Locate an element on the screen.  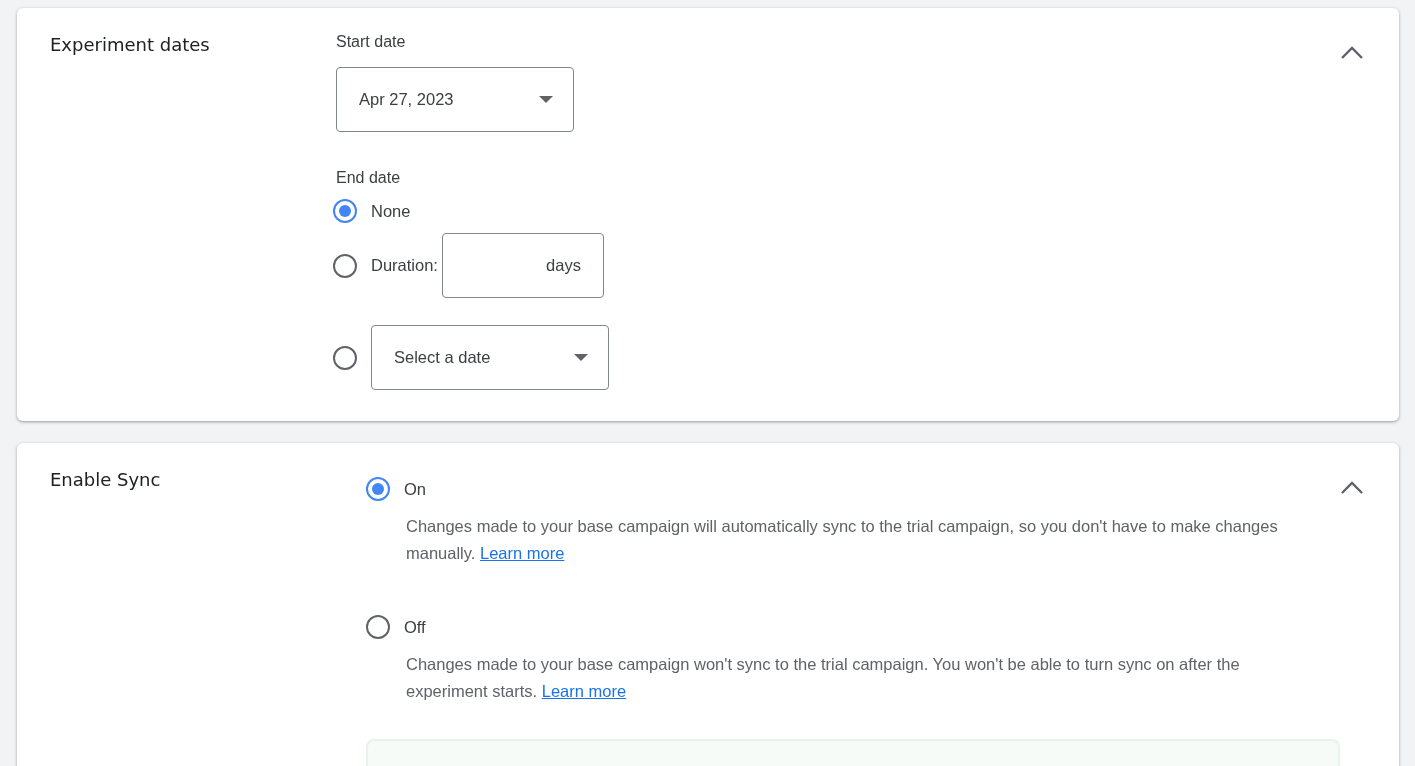
option-label: On is located at coordinates (415, 489).